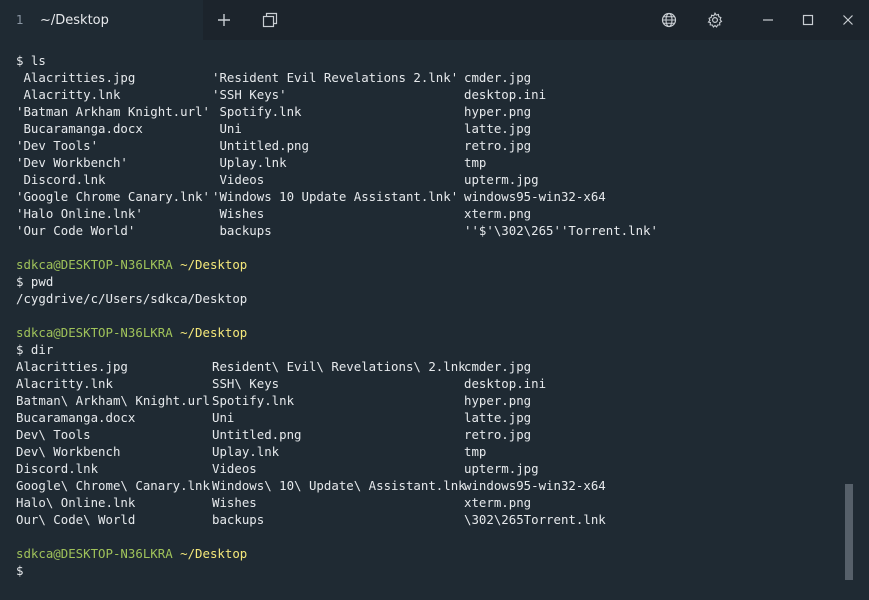 The height and width of the screenshot is (600, 869). I want to click on listing-row: 'Dev Workbench' Uplay.lnk tmp, so click(426, 162).